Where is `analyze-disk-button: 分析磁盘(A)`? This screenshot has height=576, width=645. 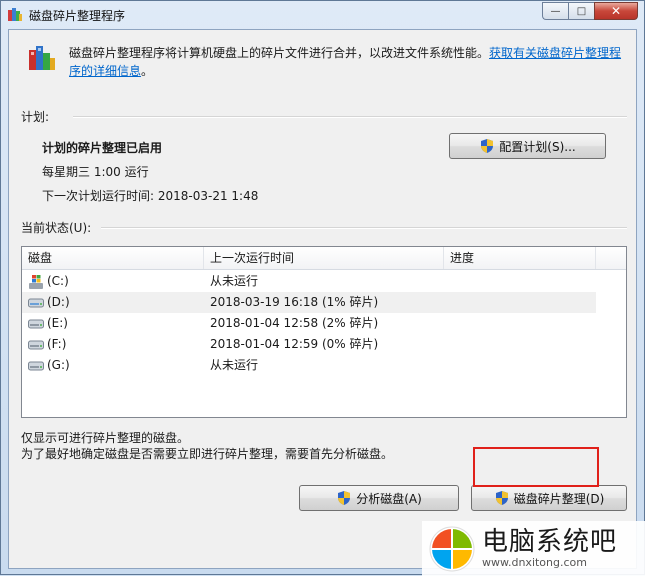 analyze-disk-button: 分析磁盘(A) is located at coordinates (379, 498).